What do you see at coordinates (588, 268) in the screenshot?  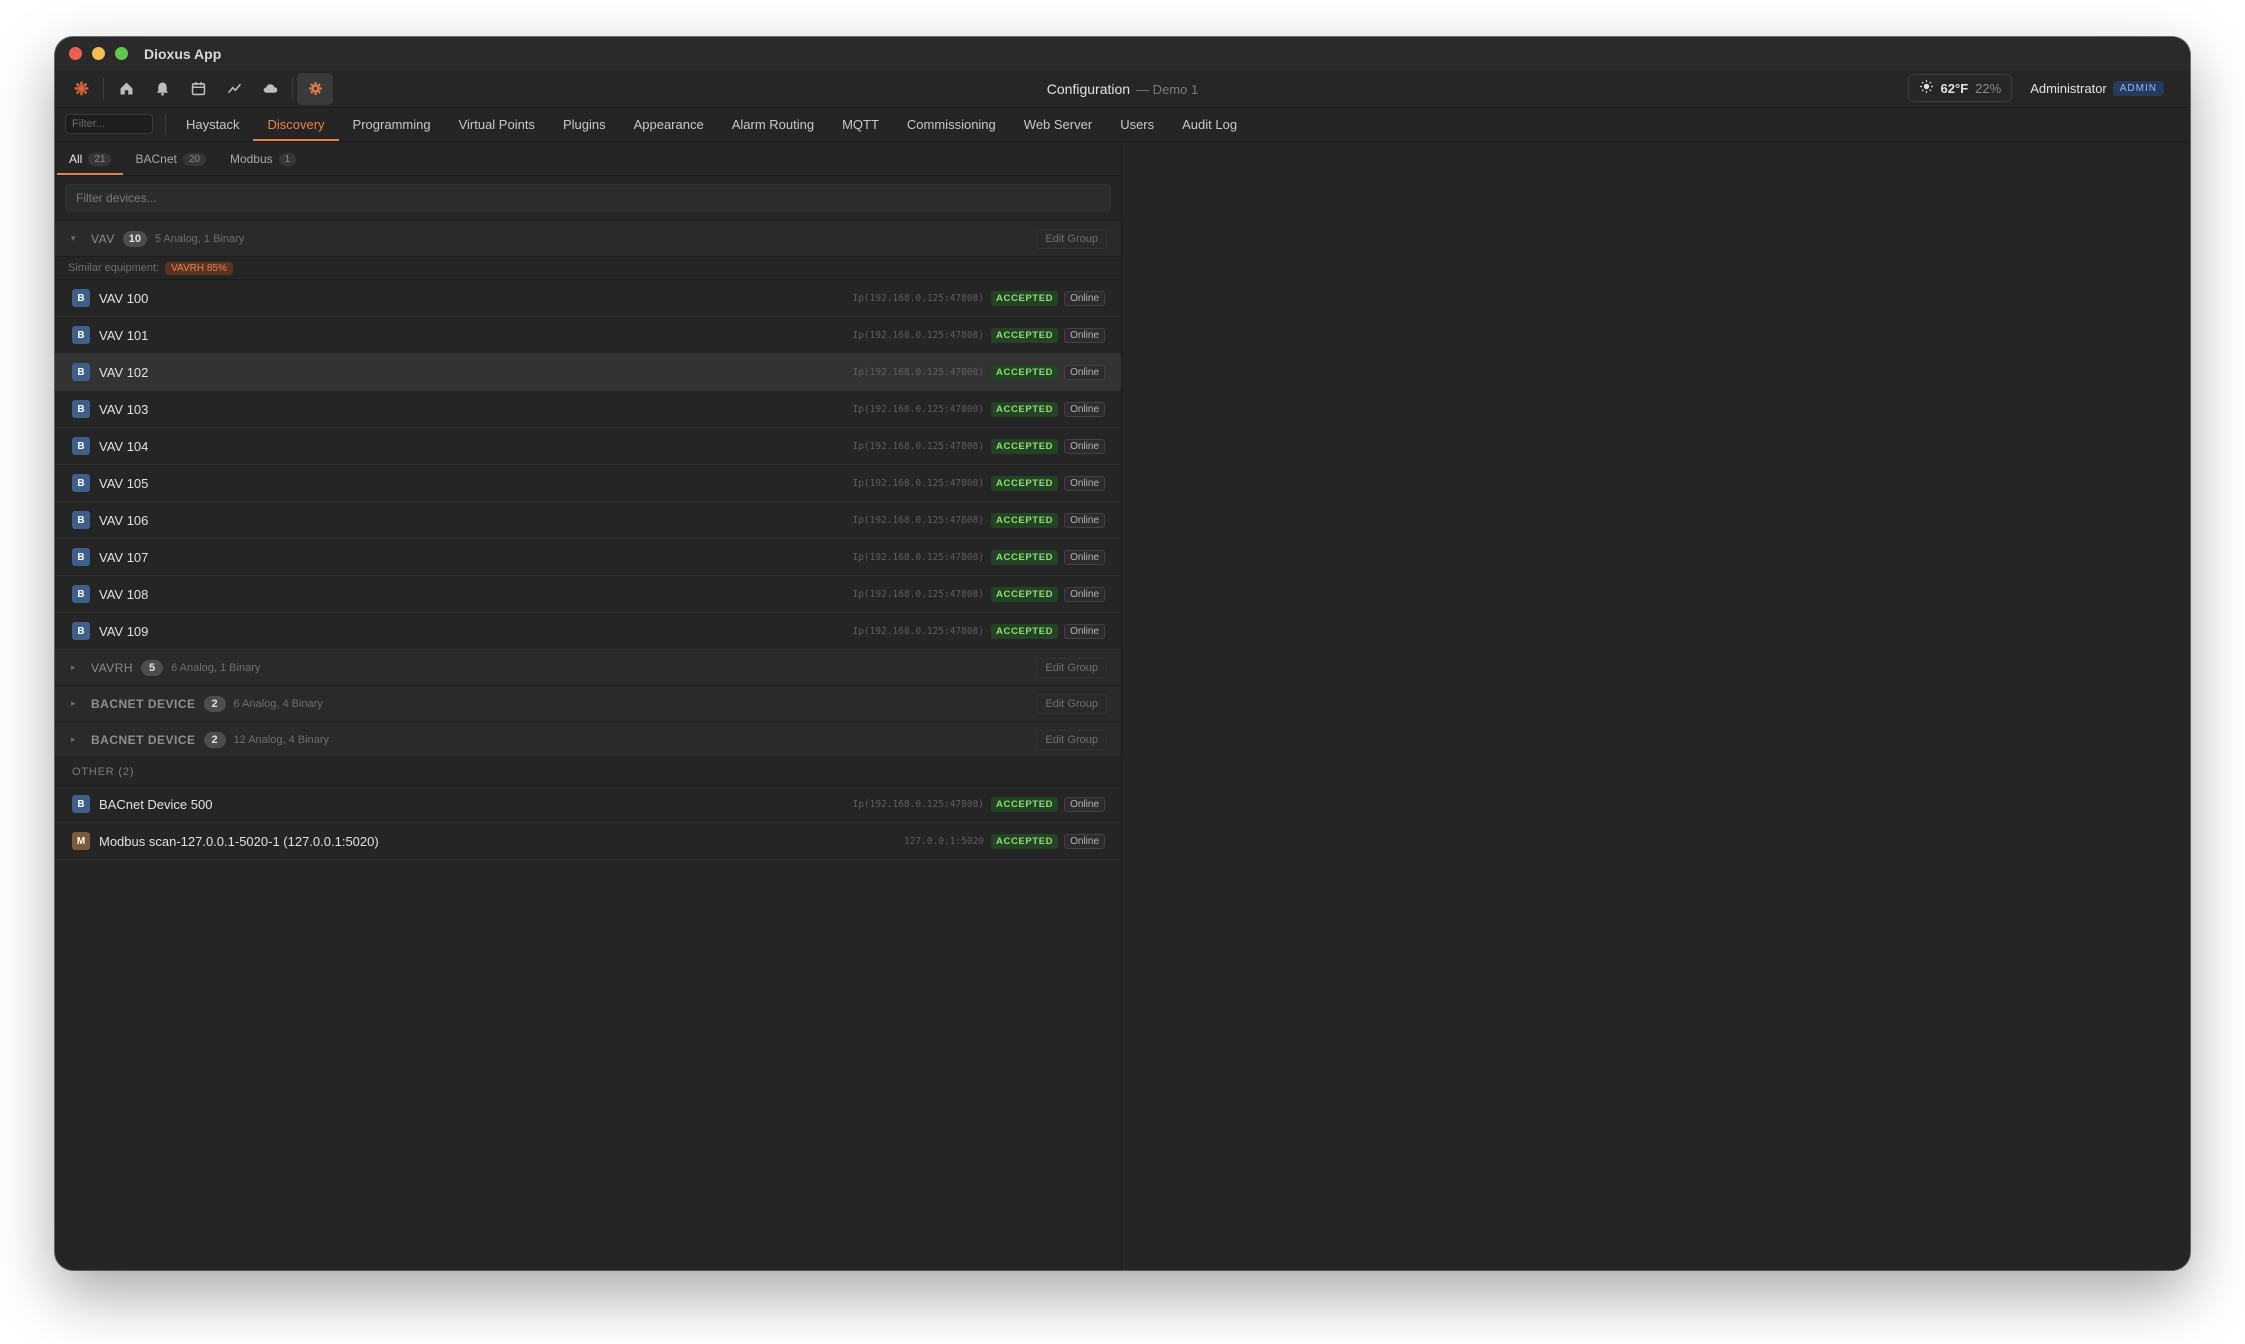 I see `similar-equipment: Similar equipment: VAVRH 85%` at bounding box center [588, 268].